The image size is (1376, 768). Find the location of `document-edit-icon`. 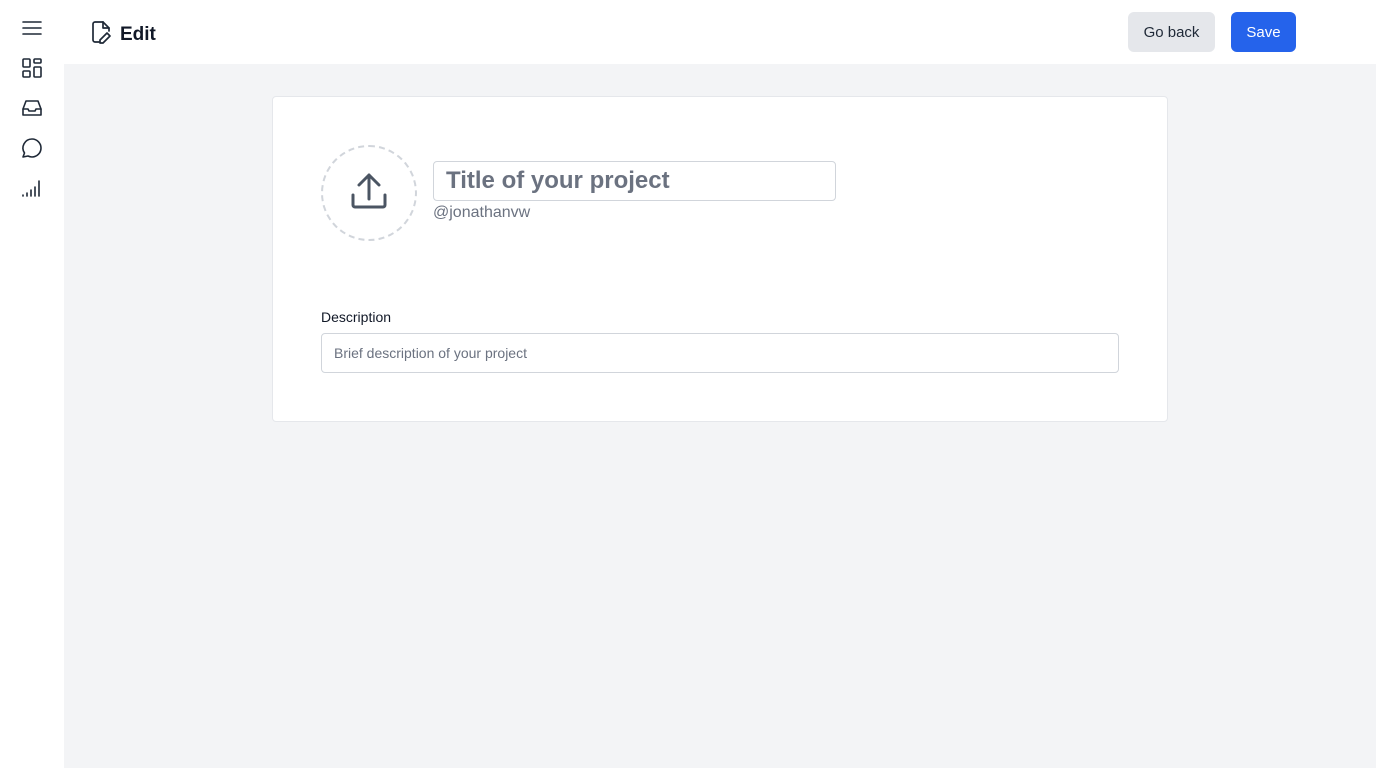

document-edit-icon is located at coordinates (101, 34).